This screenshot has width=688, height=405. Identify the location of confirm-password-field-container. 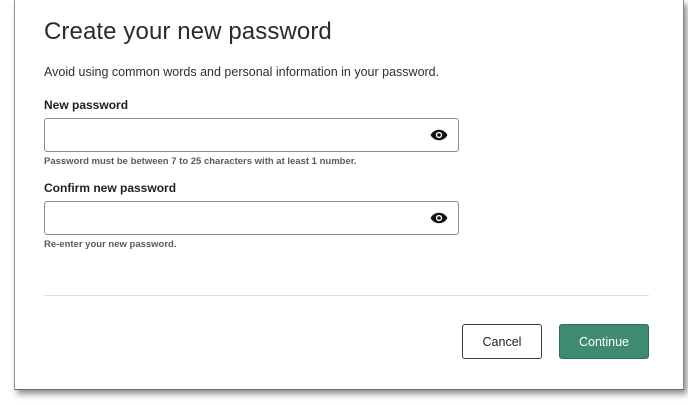
(251, 218).